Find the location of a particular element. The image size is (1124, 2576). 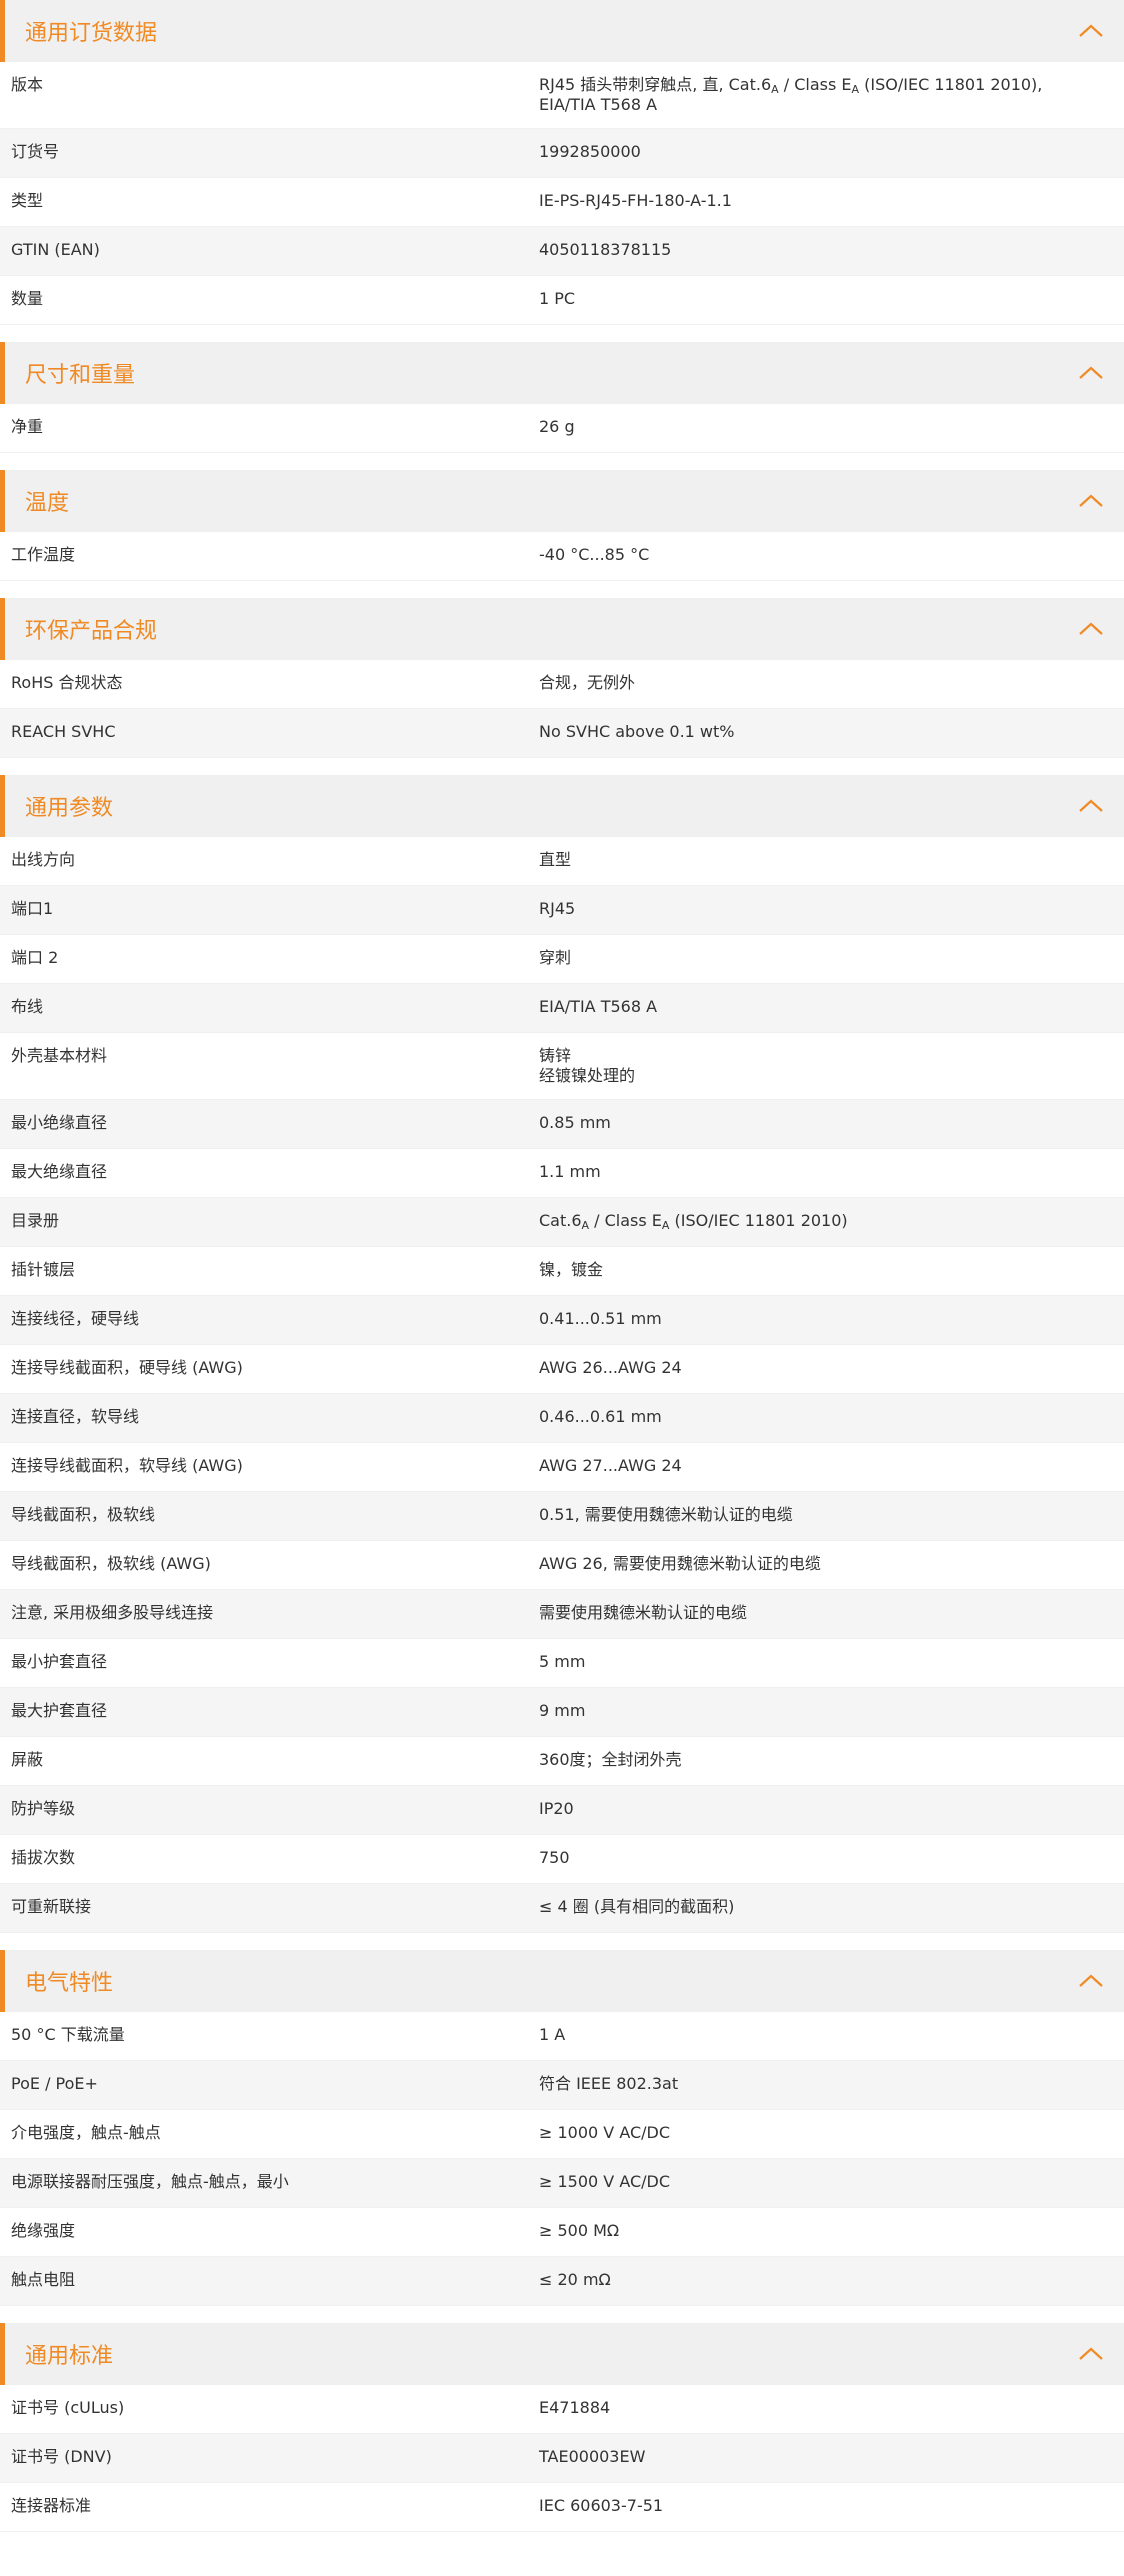

section-header-general-ordering-data: 通用订货数据 is located at coordinates (562, 31).